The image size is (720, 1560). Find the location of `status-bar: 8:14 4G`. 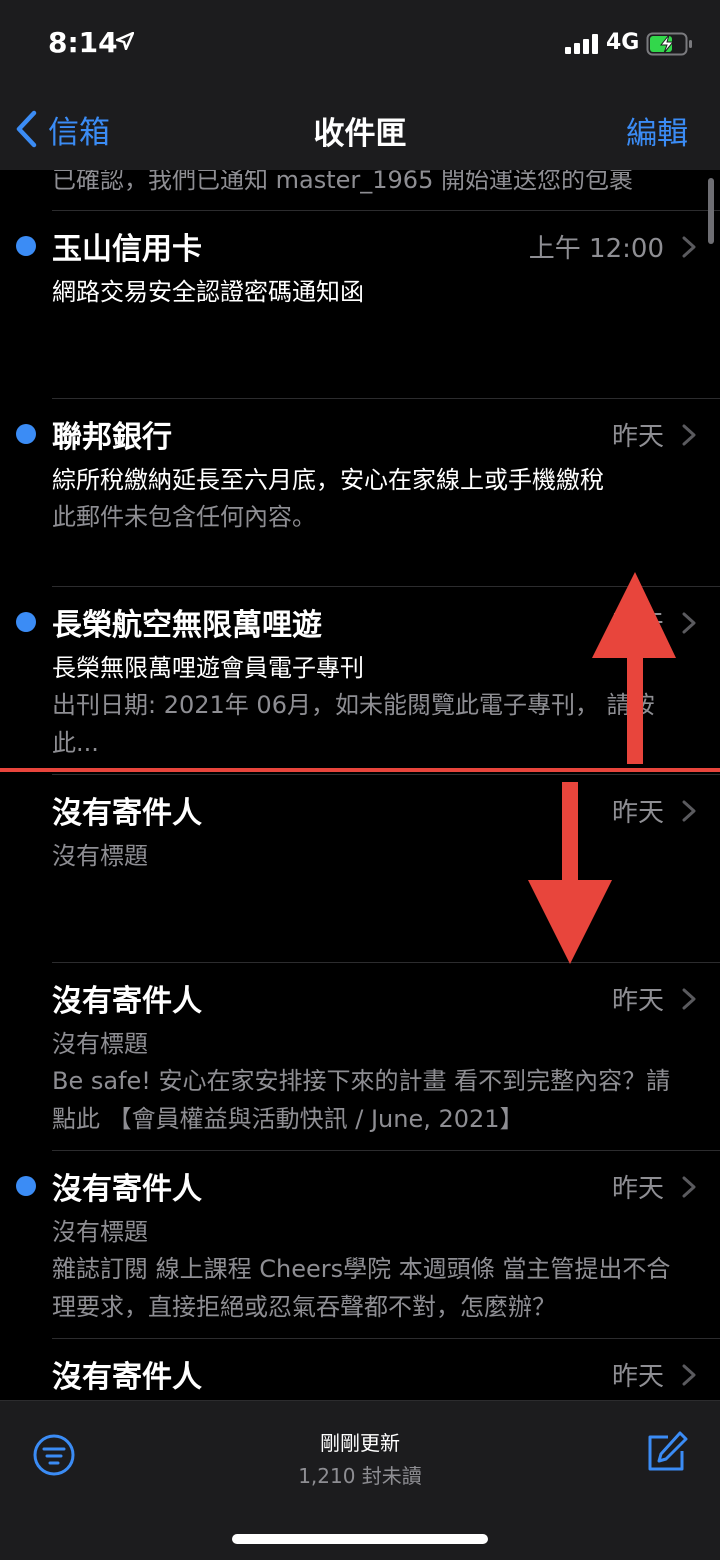

status-bar: 8:14 4G is located at coordinates (360, 45).